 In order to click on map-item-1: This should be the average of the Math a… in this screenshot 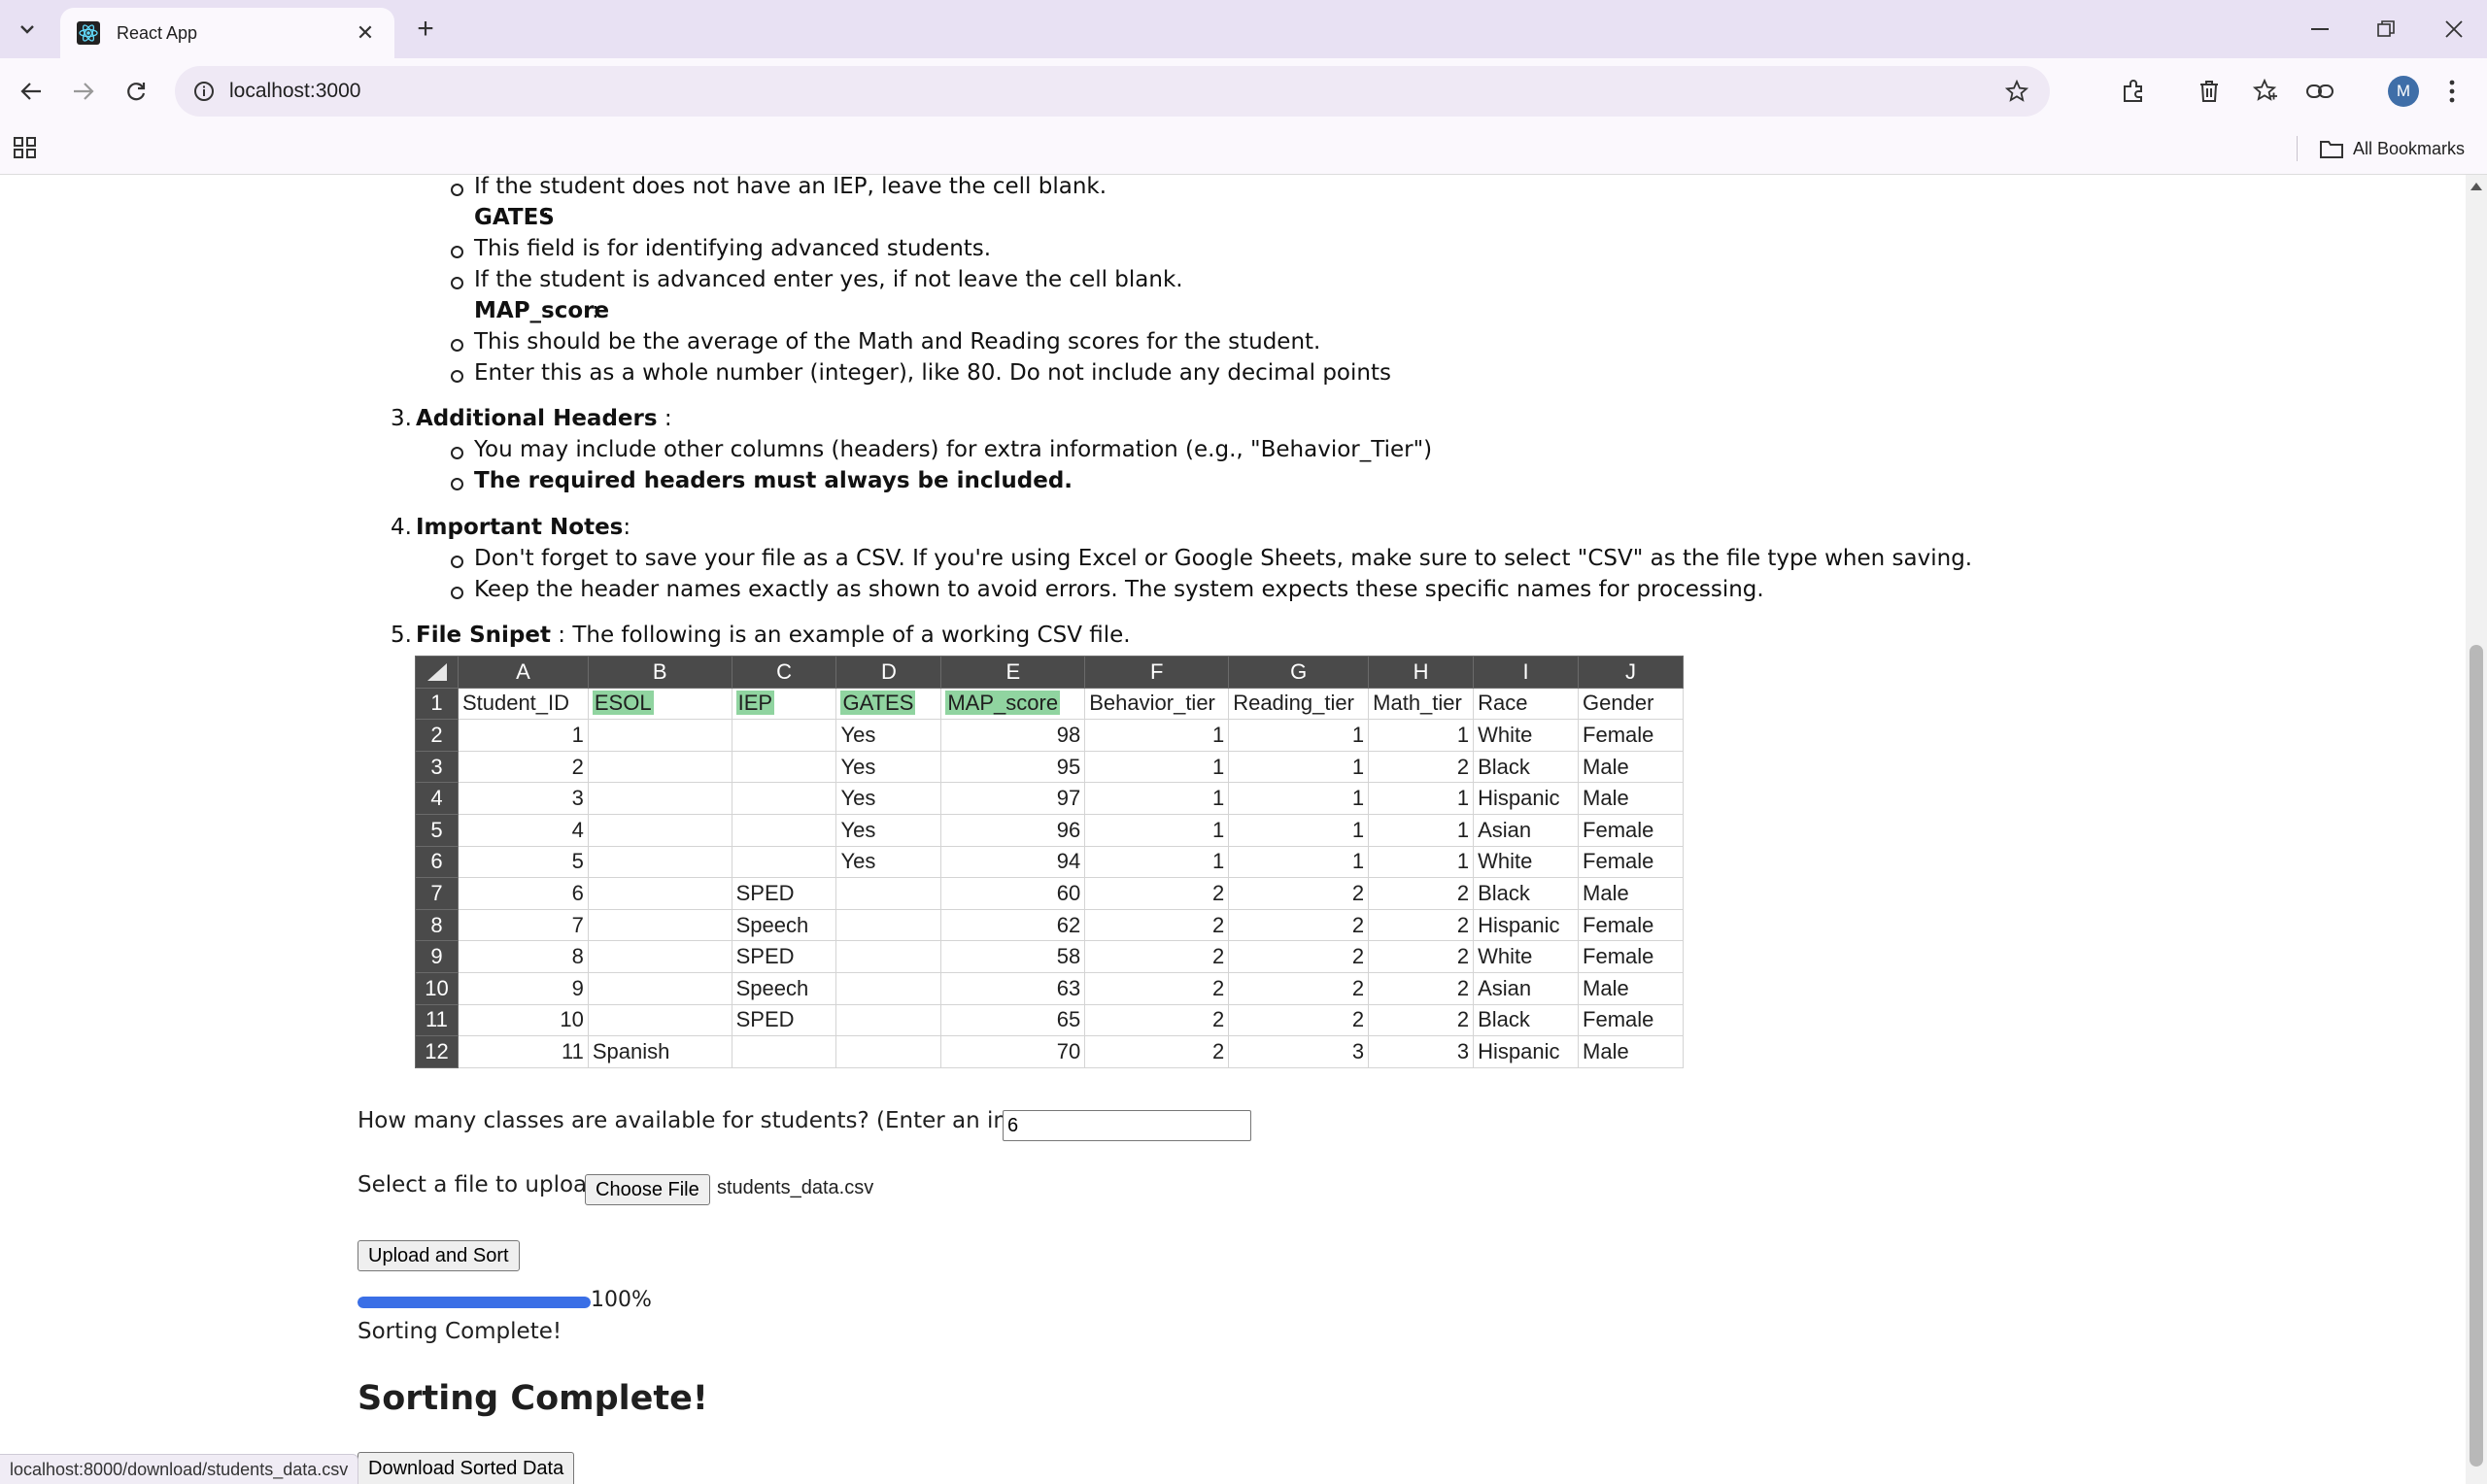, I will do `click(897, 341)`.